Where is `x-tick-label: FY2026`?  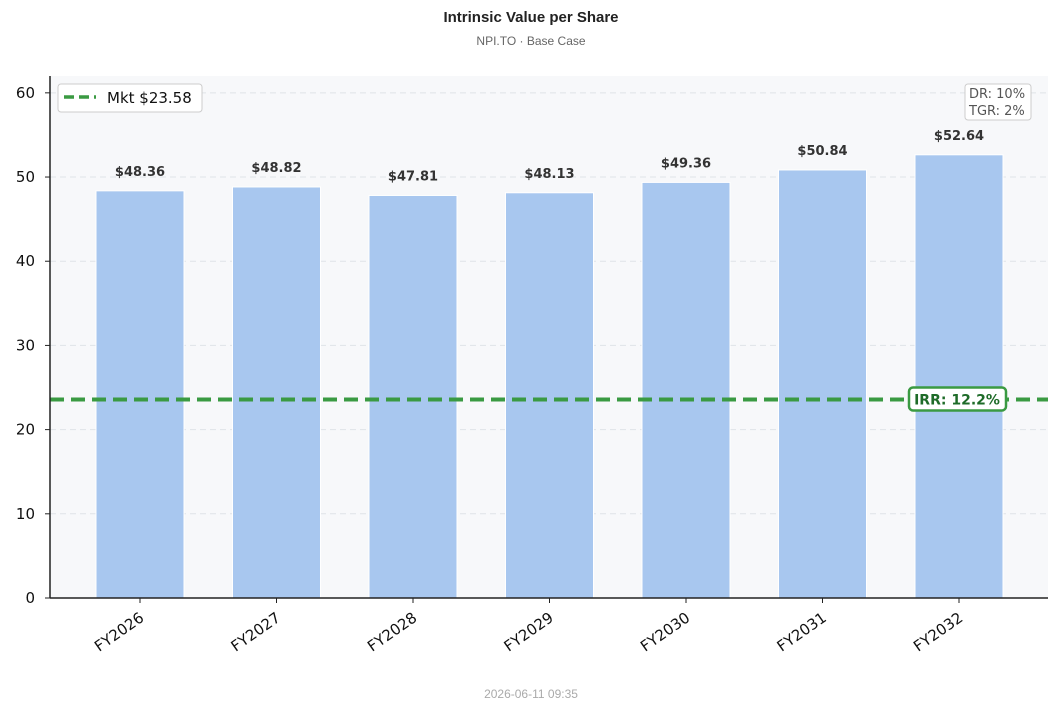
x-tick-label: FY2026 is located at coordinates (119, 632).